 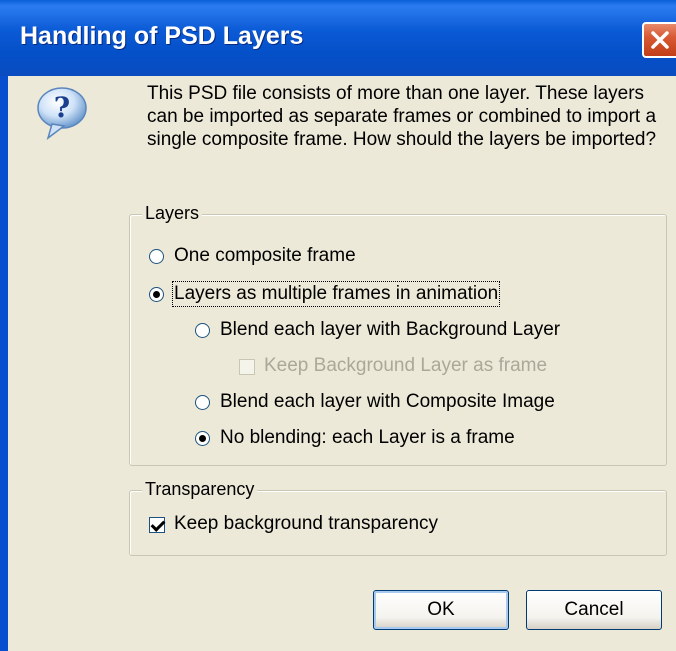 I want to click on title-bar: Handling of PSD Layers, so click(x=338, y=38).